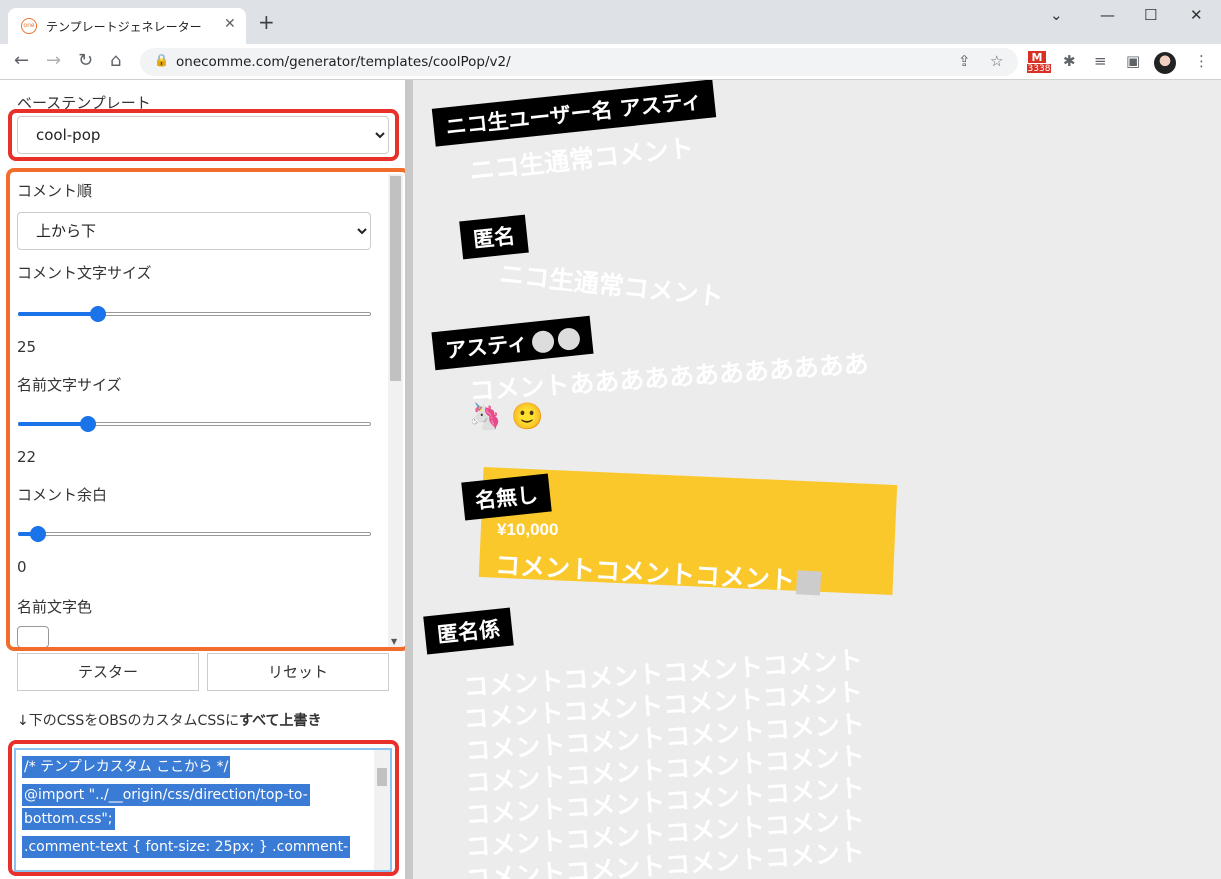  Describe the element at coordinates (1165, 63) in the screenshot. I see `profile-avatar` at that location.